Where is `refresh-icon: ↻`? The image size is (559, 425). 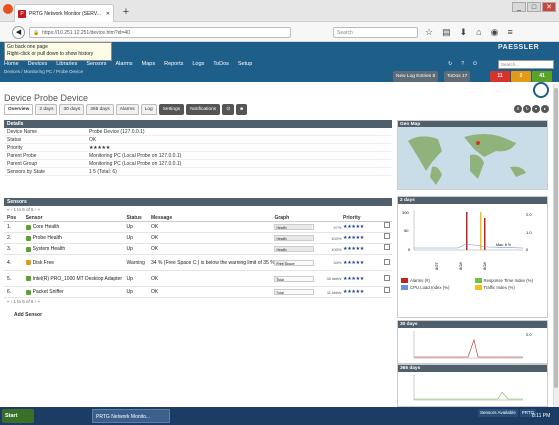 refresh-icon: ↻ is located at coordinates (450, 64).